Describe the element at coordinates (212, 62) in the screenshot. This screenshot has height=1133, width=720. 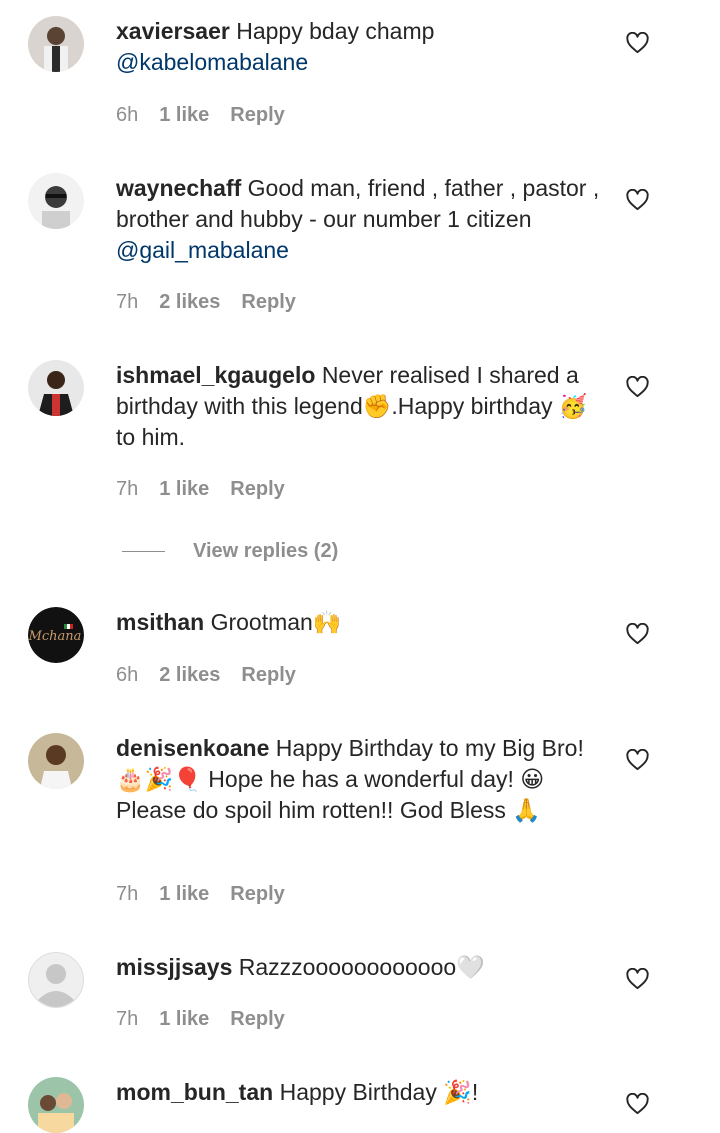
I see `mention-link: @kabelomabalane` at that location.